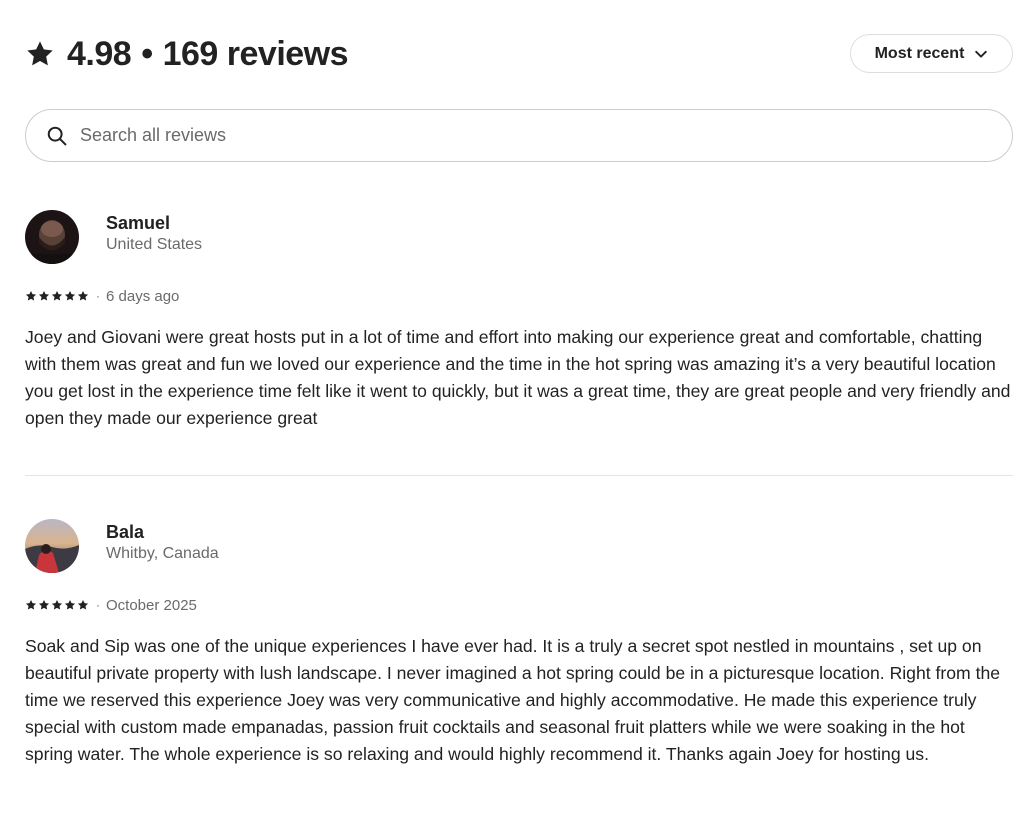  I want to click on rating-summary: 4.98 • 169 reviews, so click(187, 54).